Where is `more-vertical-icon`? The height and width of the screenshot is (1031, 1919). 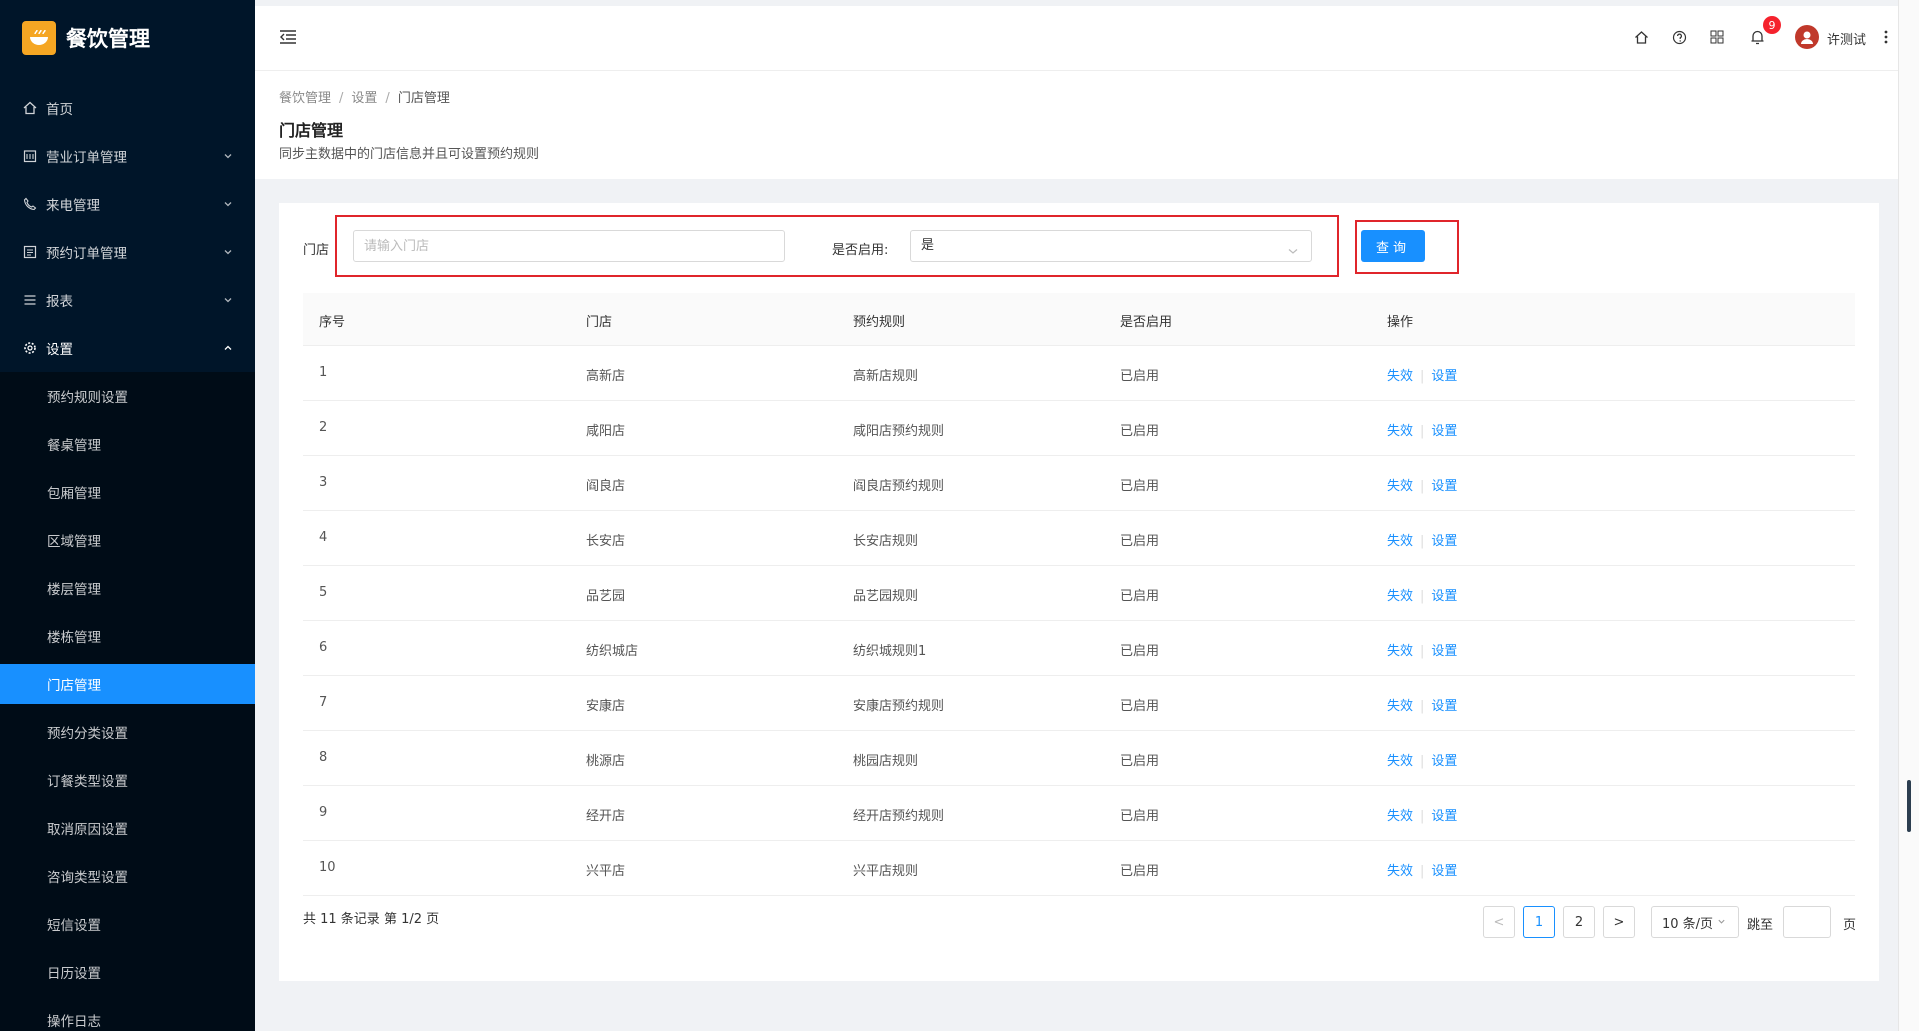 more-vertical-icon is located at coordinates (1886, 37).